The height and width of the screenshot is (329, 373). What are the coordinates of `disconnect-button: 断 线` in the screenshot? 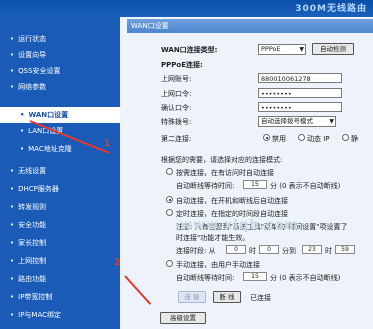 It's located at (227, 297).